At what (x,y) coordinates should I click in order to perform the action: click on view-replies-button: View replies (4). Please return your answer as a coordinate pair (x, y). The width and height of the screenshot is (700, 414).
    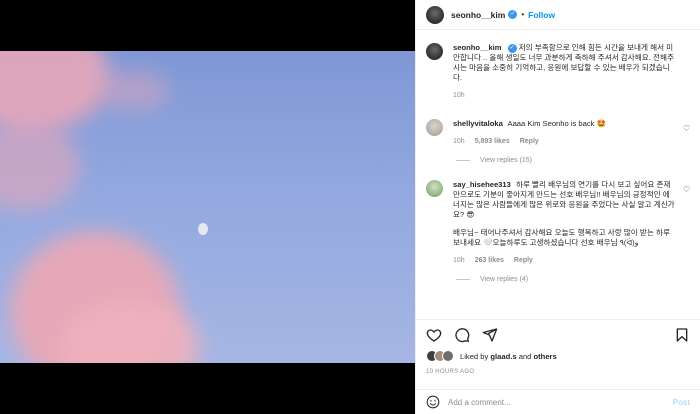
    Looking at the image, I should click on (573, 279).